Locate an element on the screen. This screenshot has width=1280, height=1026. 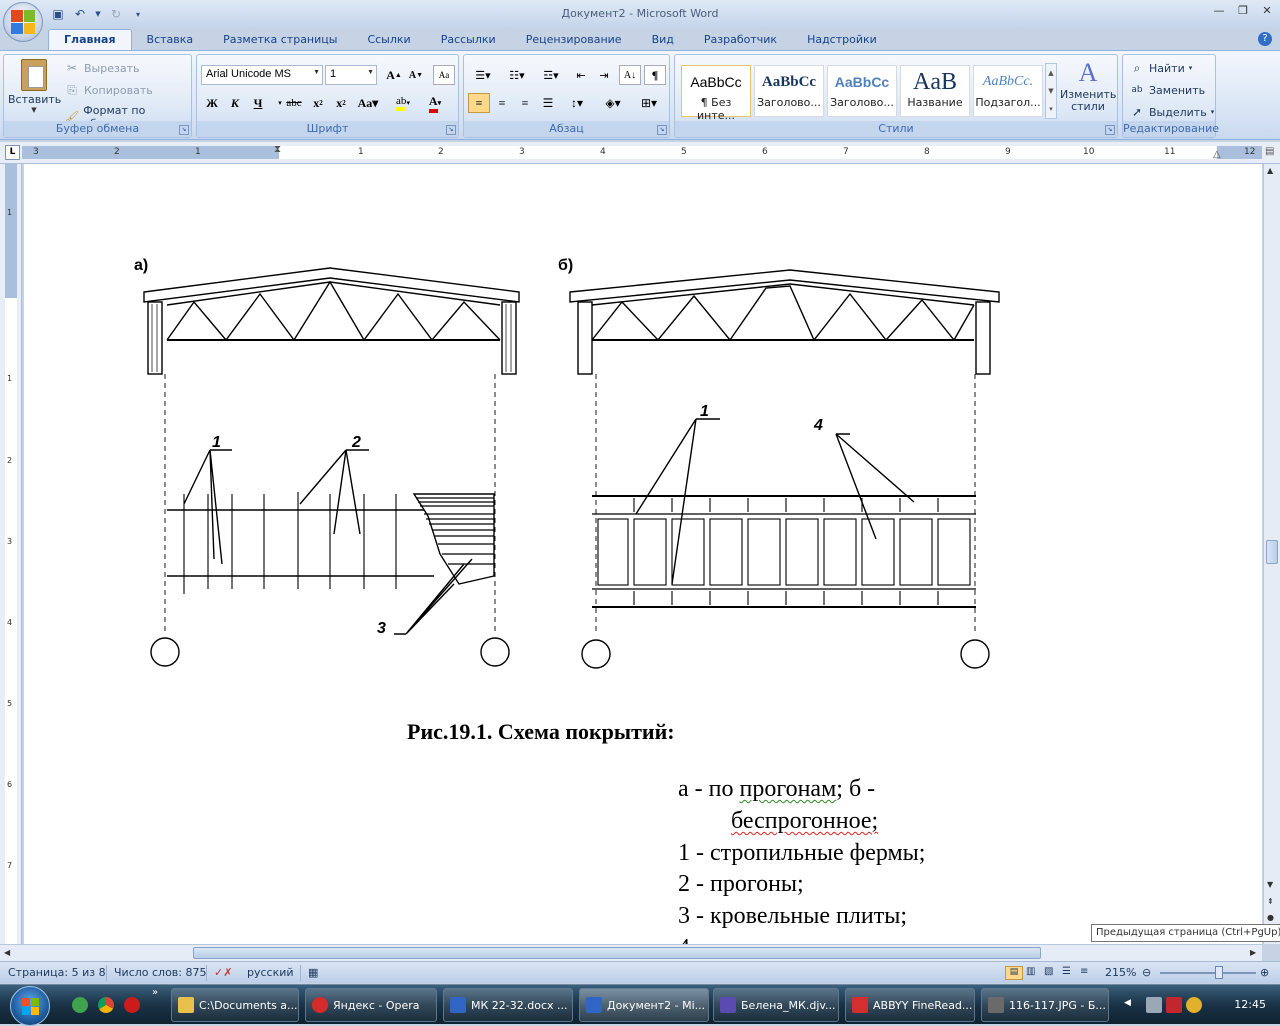
word-count: Число слов: 875 is located at coordinates (160, 972).